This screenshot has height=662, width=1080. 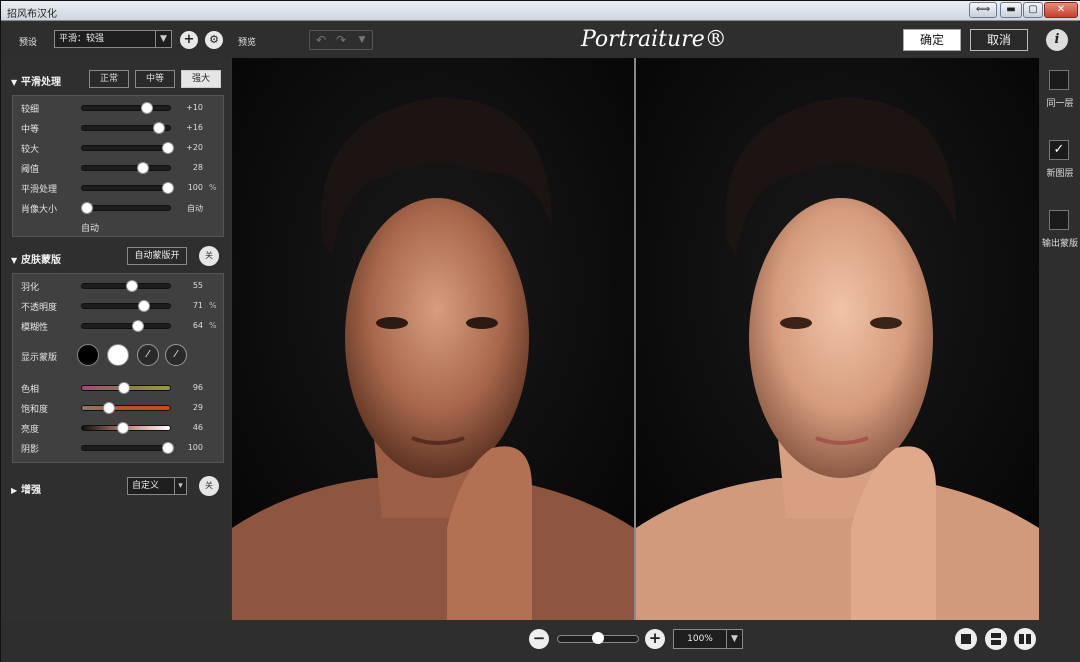 I want to click on smoothing.rows-value: +20, so click(x=194, y=147).